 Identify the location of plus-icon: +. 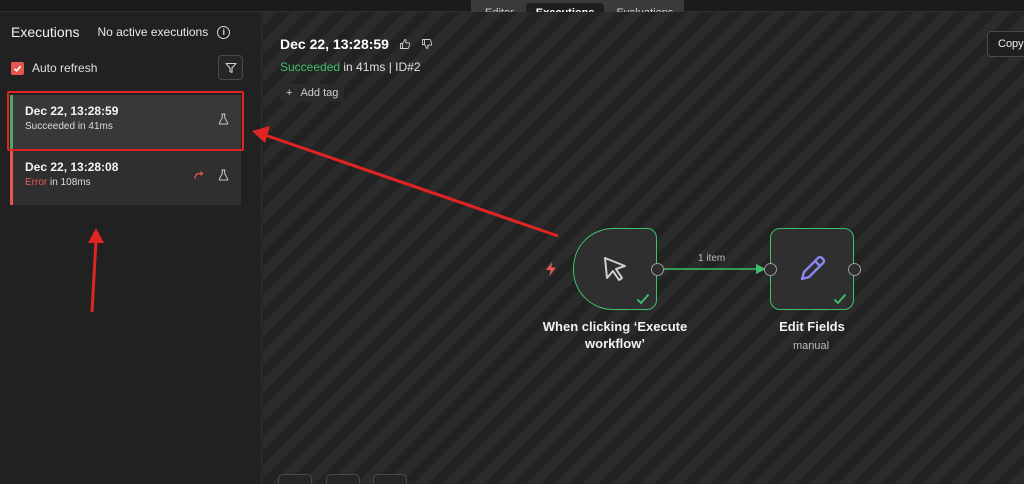
(289, 93).